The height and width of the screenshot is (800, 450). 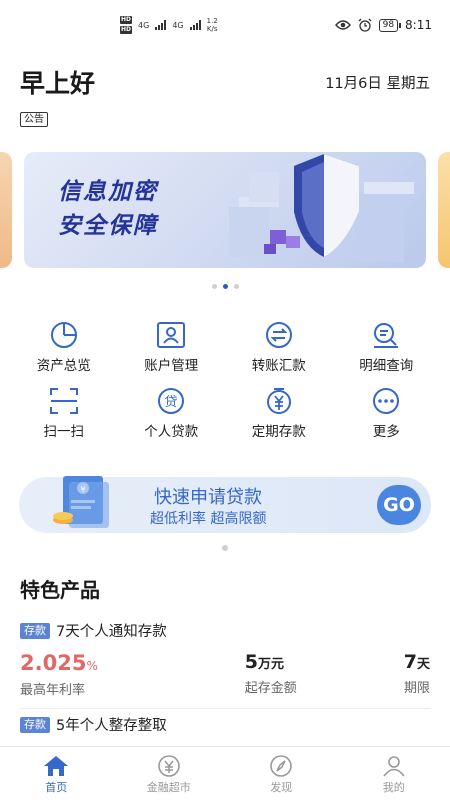 I want to click on function-label: 定期存款, so click(x=278, y=432).